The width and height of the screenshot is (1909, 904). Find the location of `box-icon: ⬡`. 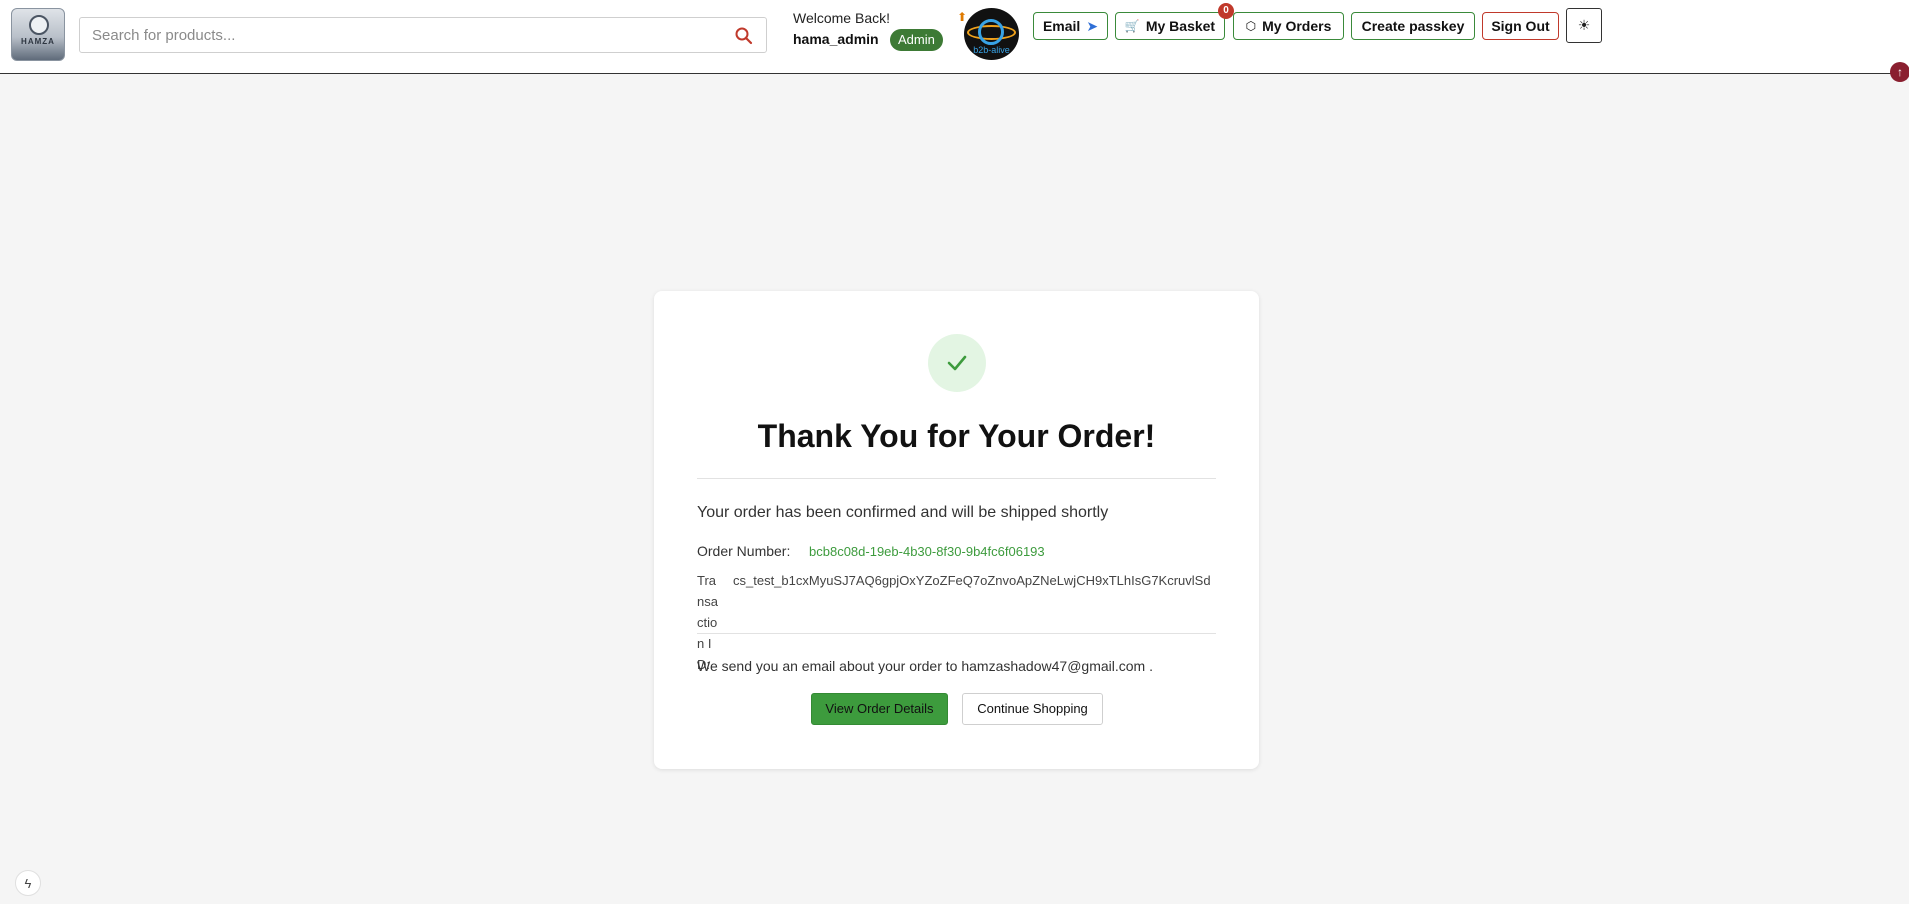

box-icon: ⬡ is located at coordinates (1251, 26).